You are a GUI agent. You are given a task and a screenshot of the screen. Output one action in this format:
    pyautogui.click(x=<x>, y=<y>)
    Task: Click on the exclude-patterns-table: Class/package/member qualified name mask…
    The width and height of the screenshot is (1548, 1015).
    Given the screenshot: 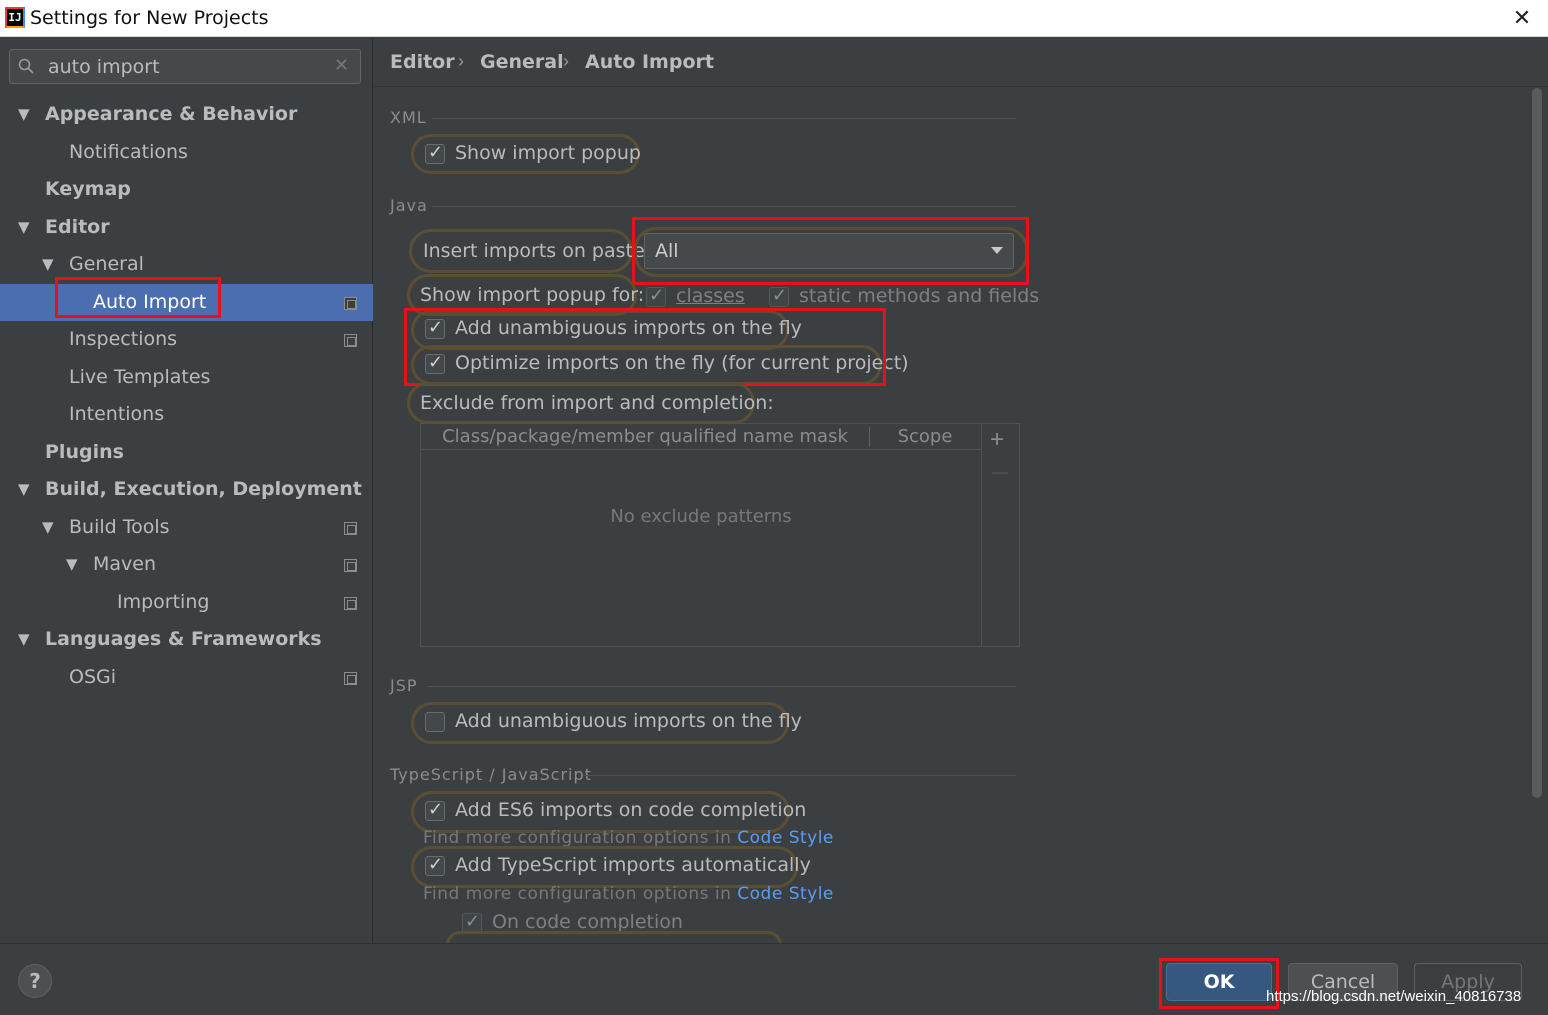 What is the action you would take?
    pyautogui.click(x=720, y=535)
    